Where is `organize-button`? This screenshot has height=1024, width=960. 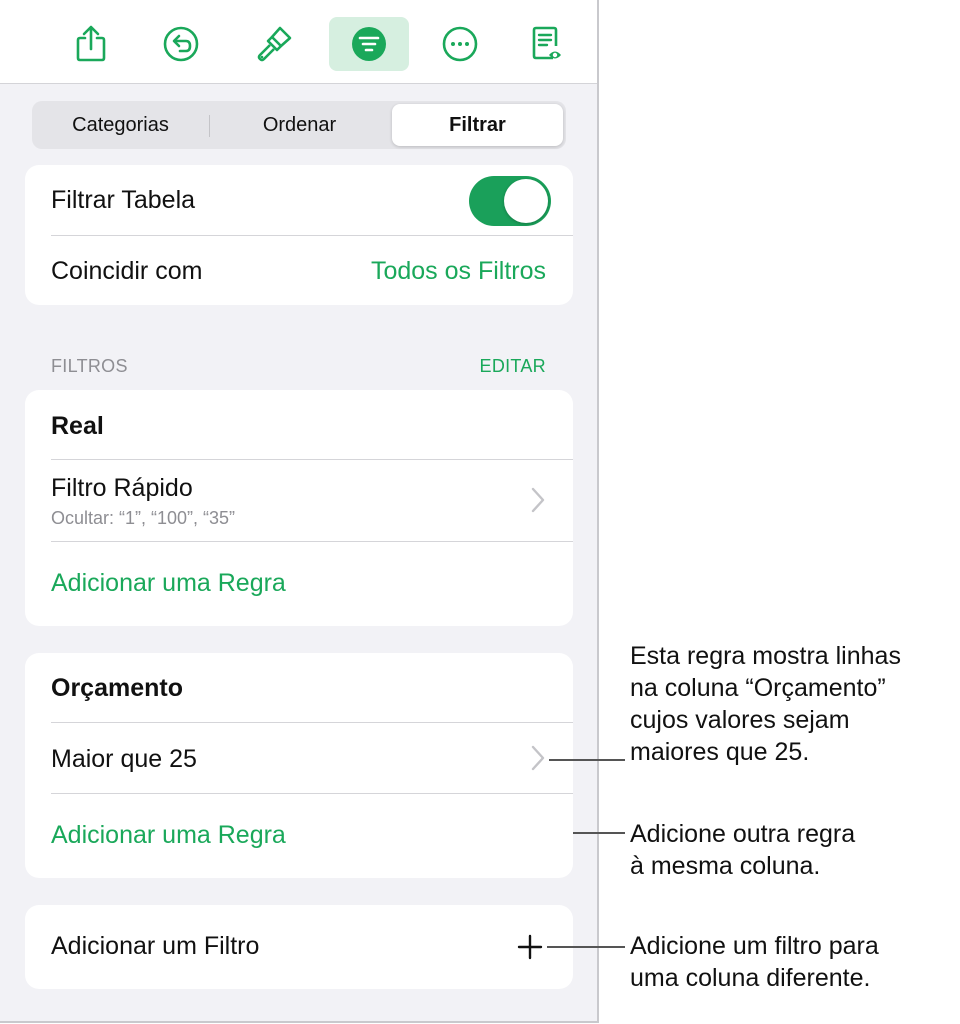
organize-button is located at coordinates (369, 44).